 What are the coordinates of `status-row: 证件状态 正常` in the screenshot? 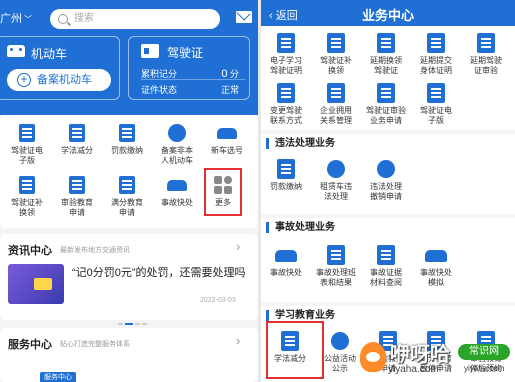 It's located at (190, 90).